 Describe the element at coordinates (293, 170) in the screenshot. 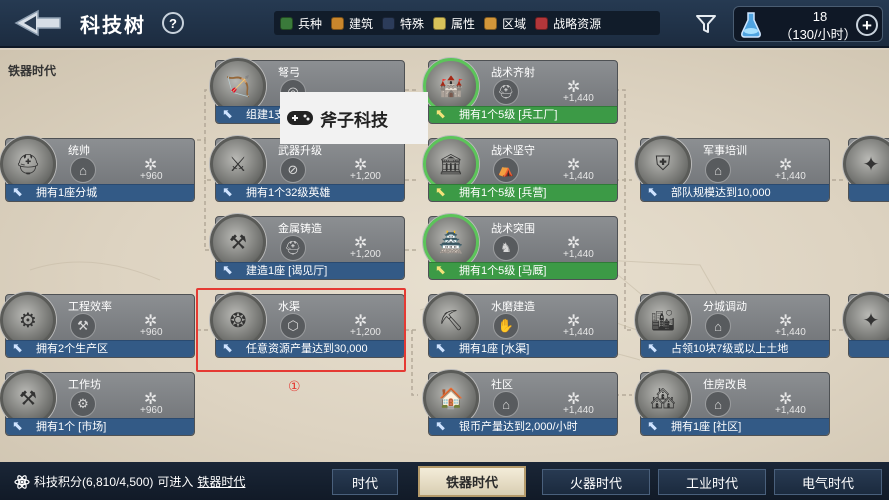

I see `no-sword-icon: ⊘` at that location.